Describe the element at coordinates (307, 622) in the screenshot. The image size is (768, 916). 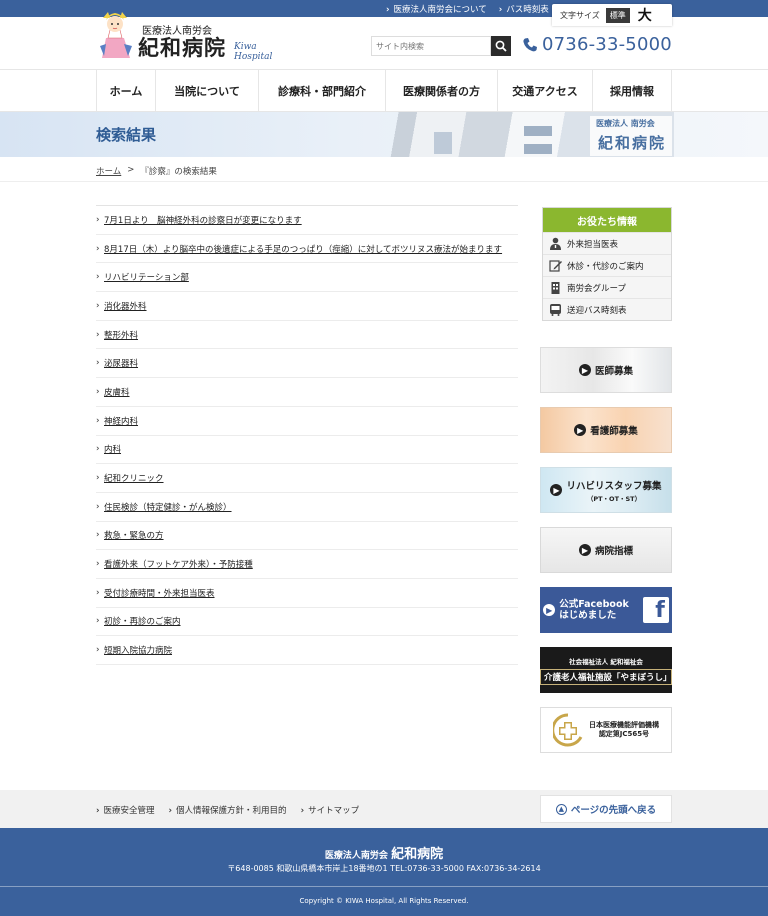
I see `list-item: › 初診・再診のご案内` at that location.